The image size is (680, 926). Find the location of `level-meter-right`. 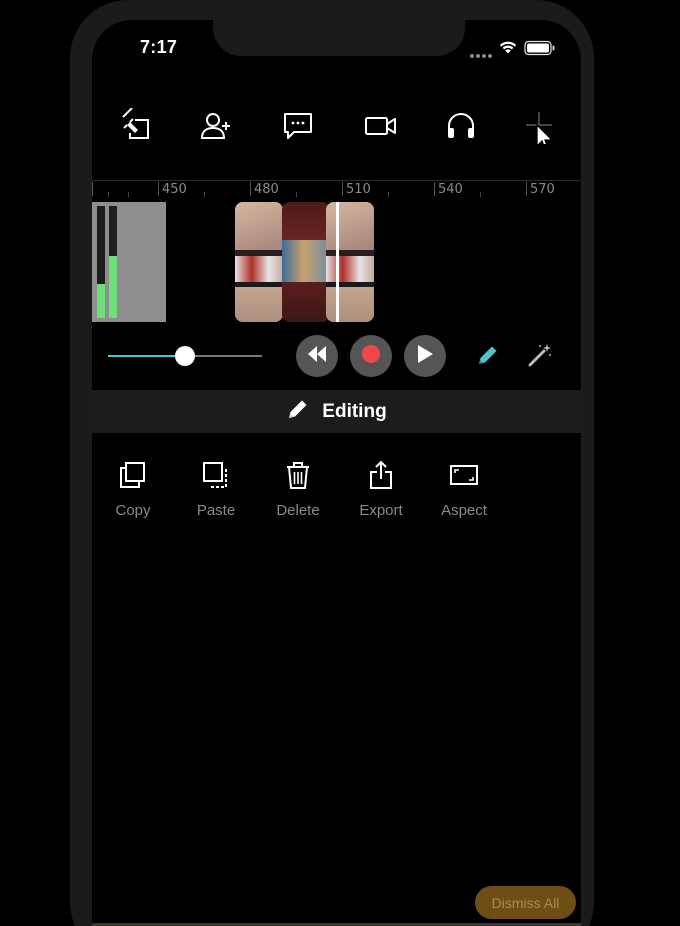

level-meter-right is located at coordinates (113, 262).